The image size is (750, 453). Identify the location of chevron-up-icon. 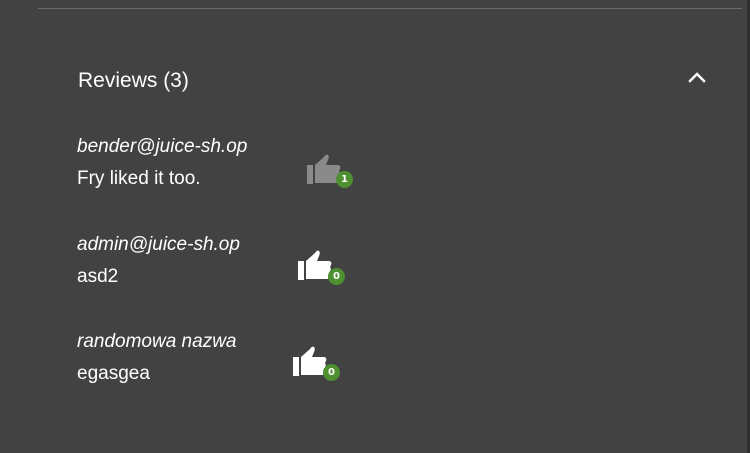
(697, 77).